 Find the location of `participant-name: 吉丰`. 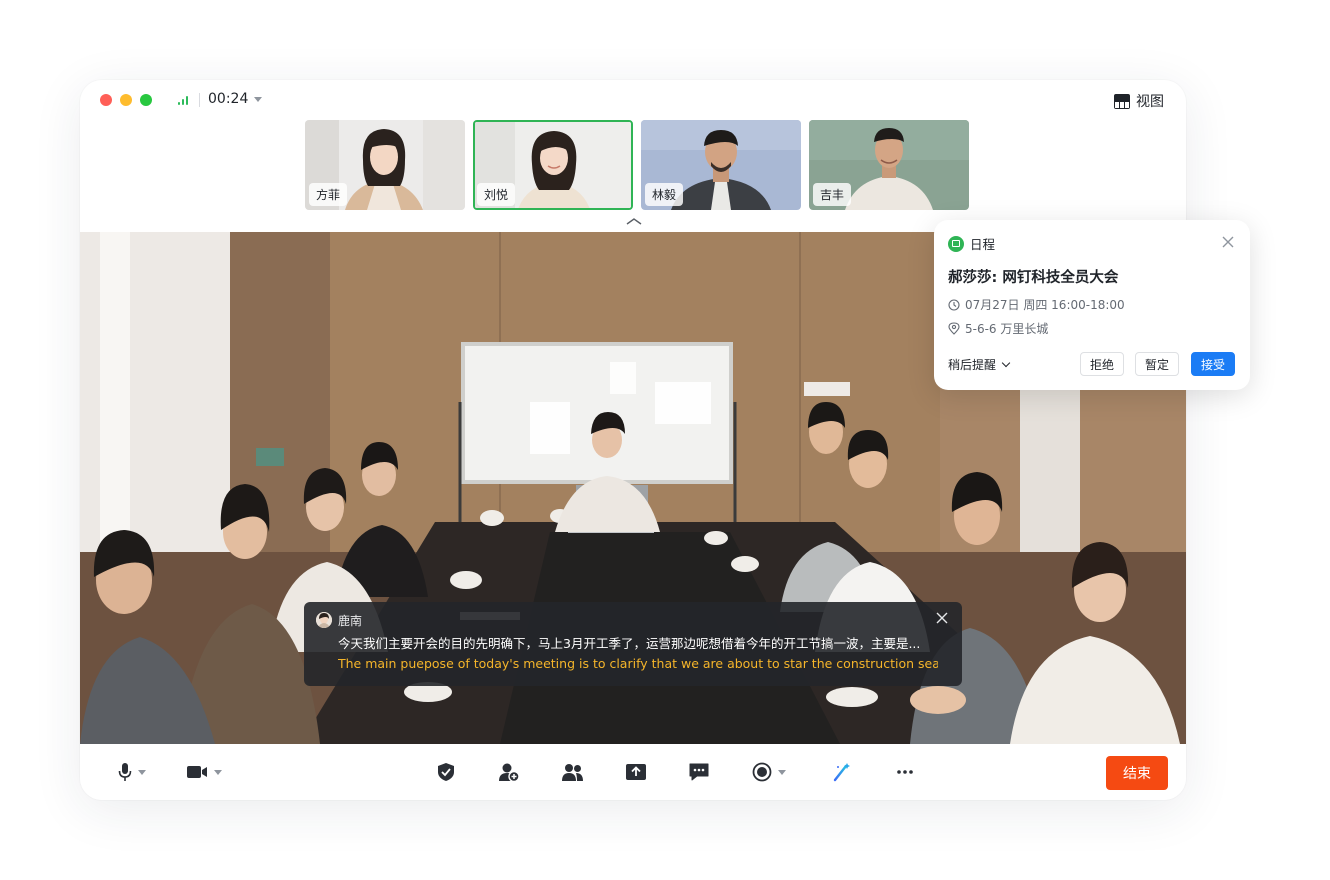

participant-name: 吉丰 is located at coordinates (832, 194).